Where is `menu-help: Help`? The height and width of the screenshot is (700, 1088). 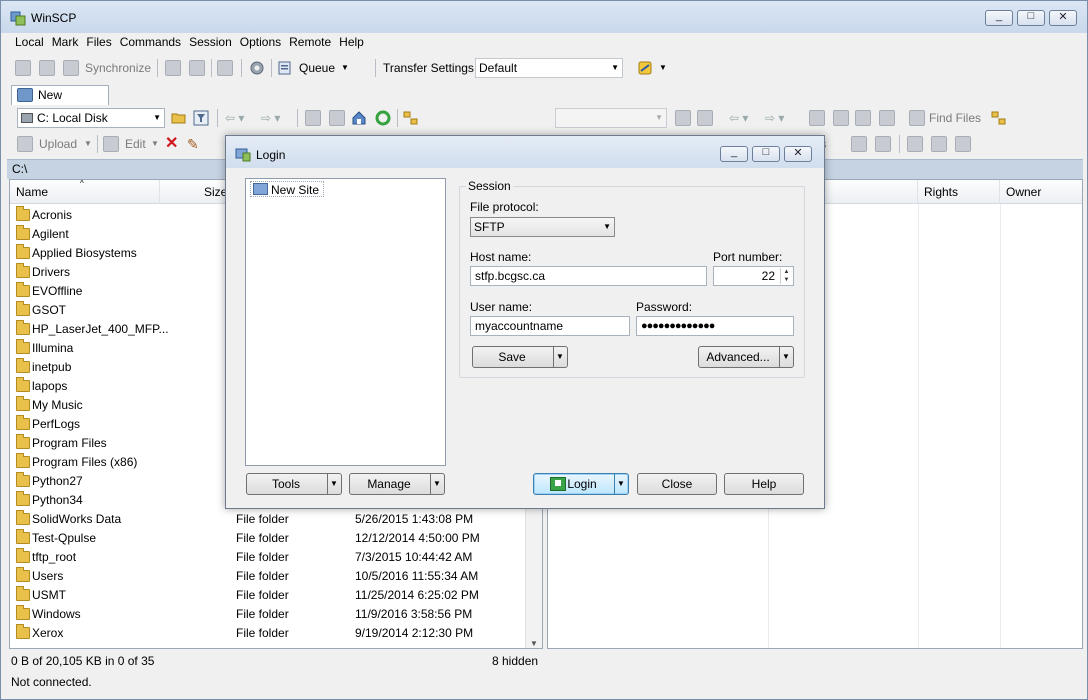
menu-help: Help is located at coordinates (351, 42).